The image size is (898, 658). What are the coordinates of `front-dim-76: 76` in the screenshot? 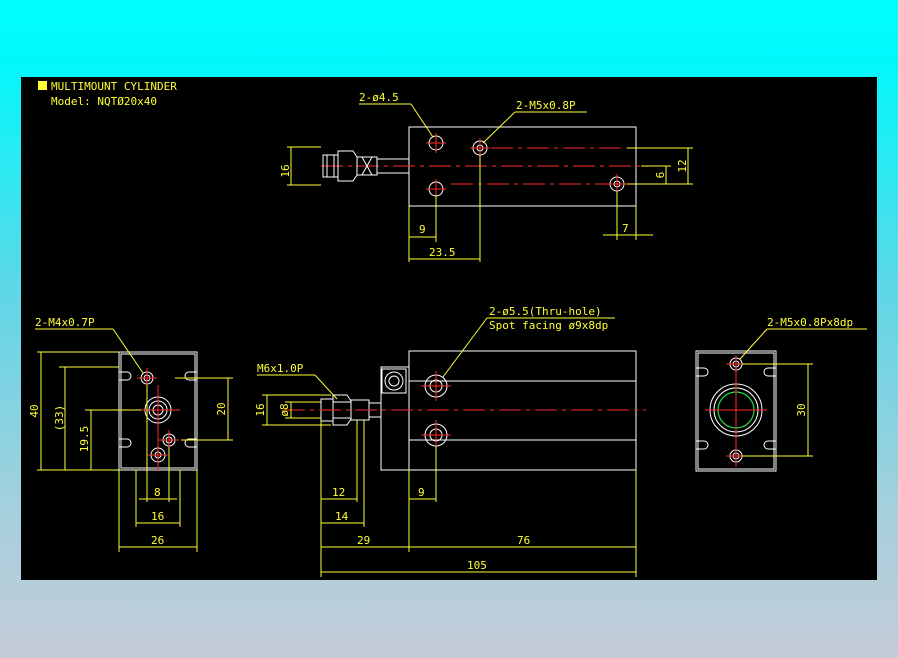 It's located at (523, 540).